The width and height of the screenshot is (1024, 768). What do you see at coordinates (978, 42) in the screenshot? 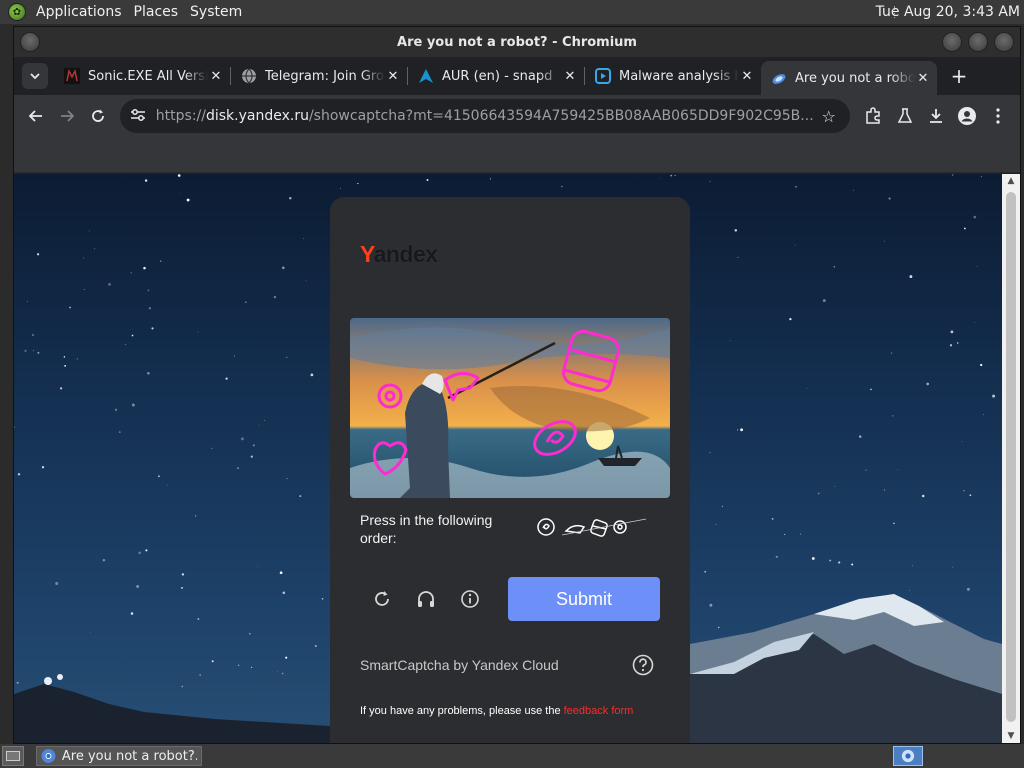
I see `maximize-button` at bounding box center [978, 42].